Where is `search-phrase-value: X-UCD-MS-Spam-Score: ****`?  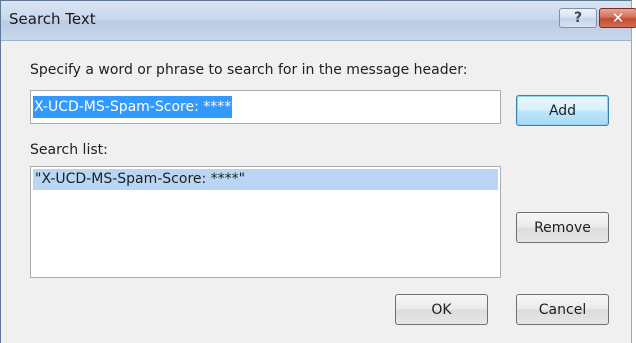 search-phrase-value: X-UCD-MS-Spam-Score: **** is located at coordinates (133, 107).